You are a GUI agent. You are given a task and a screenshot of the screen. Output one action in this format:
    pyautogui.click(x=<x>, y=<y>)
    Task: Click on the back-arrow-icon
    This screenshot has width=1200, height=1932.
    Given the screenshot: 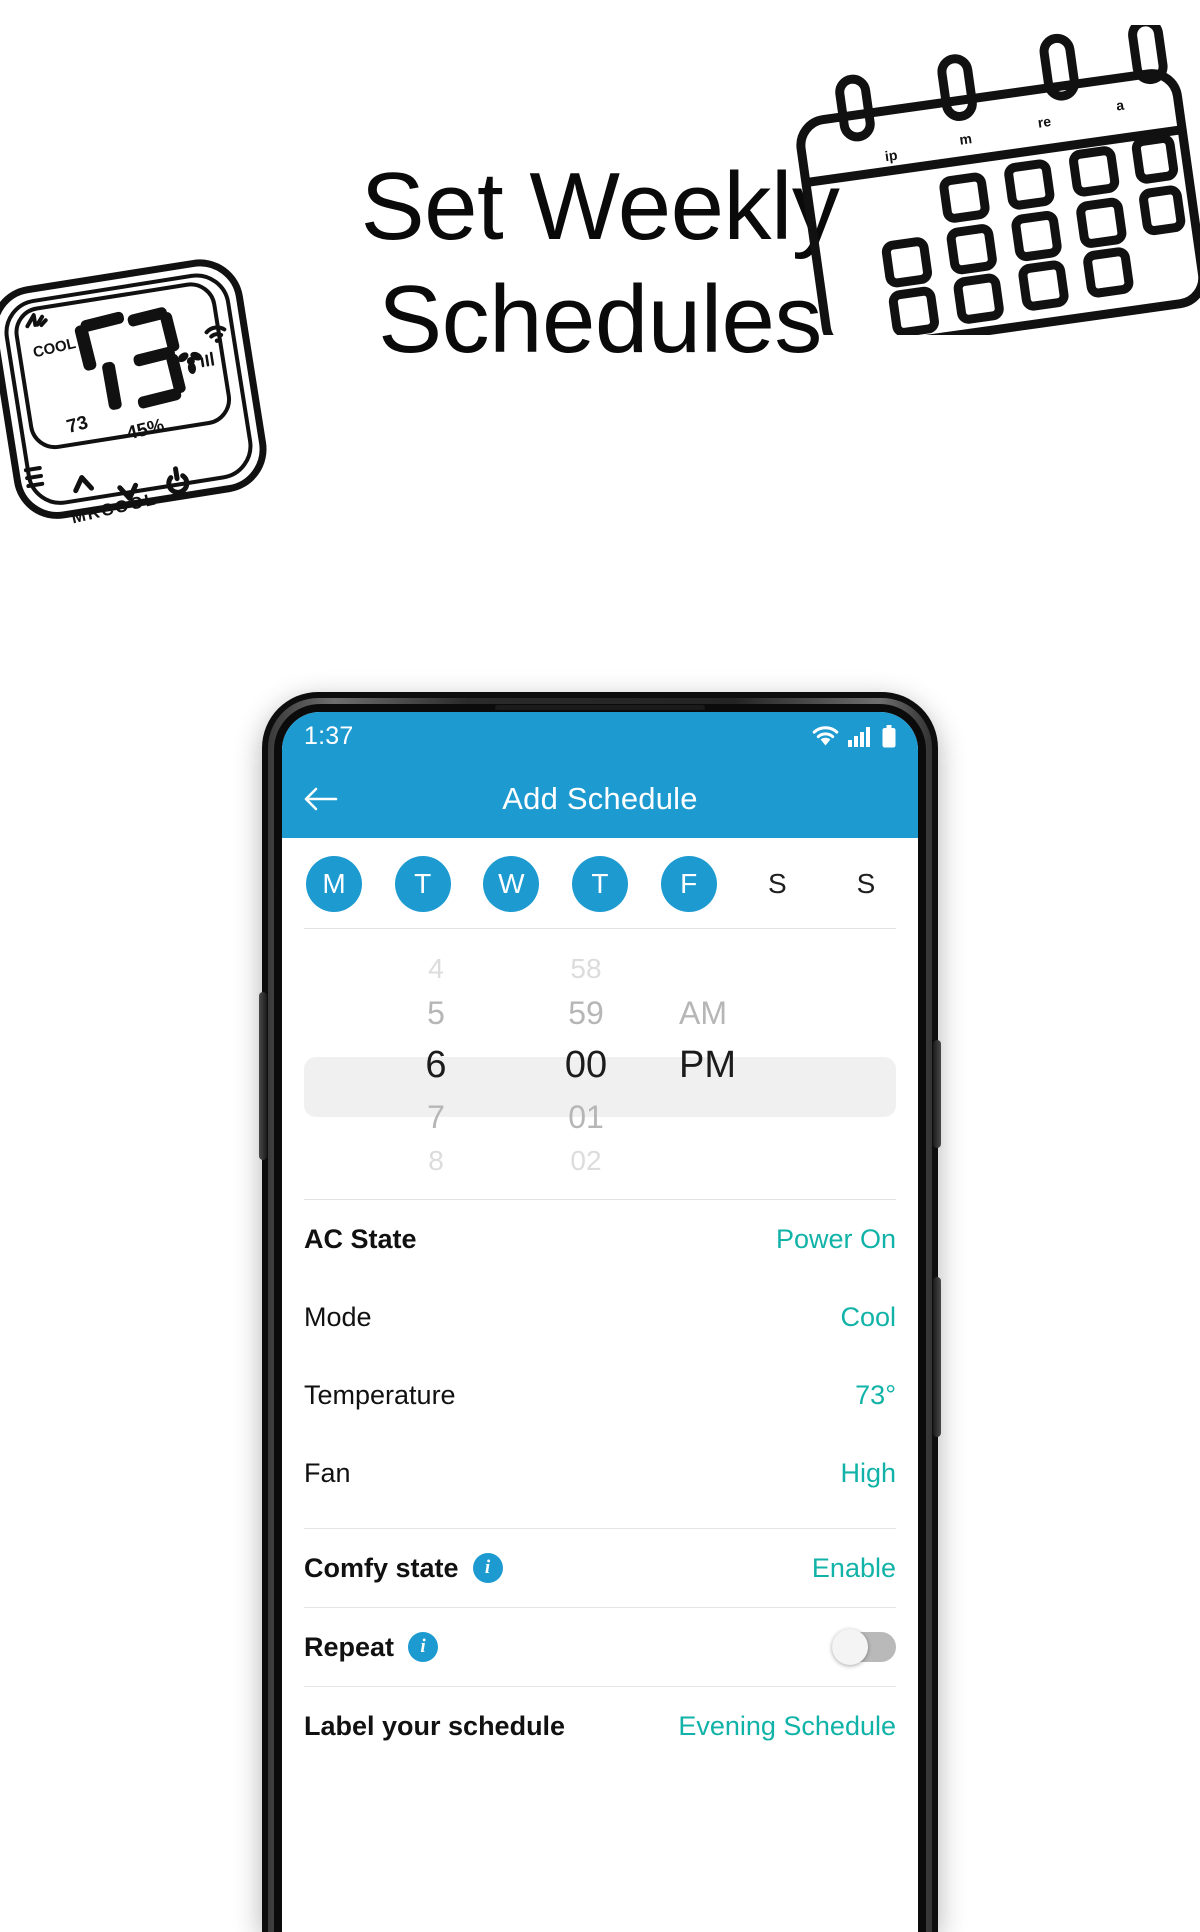 What is the action you would take?
    pyautogui.click(x=321, y=799)
    